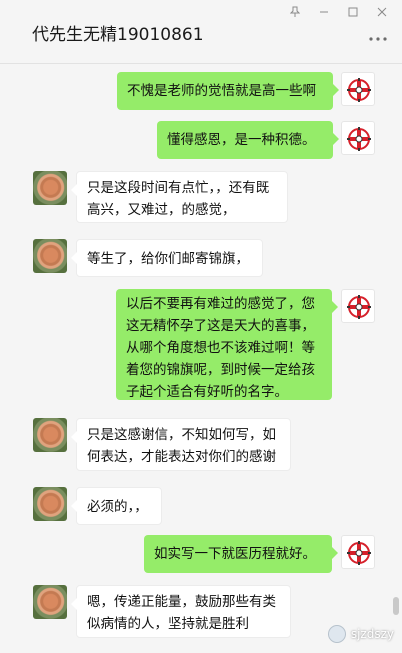 The image size is (402, 653). Describe the element at coordinates (116, 506) in the screenshot. I see `message-bubble-other: 必须的，，` at that location.